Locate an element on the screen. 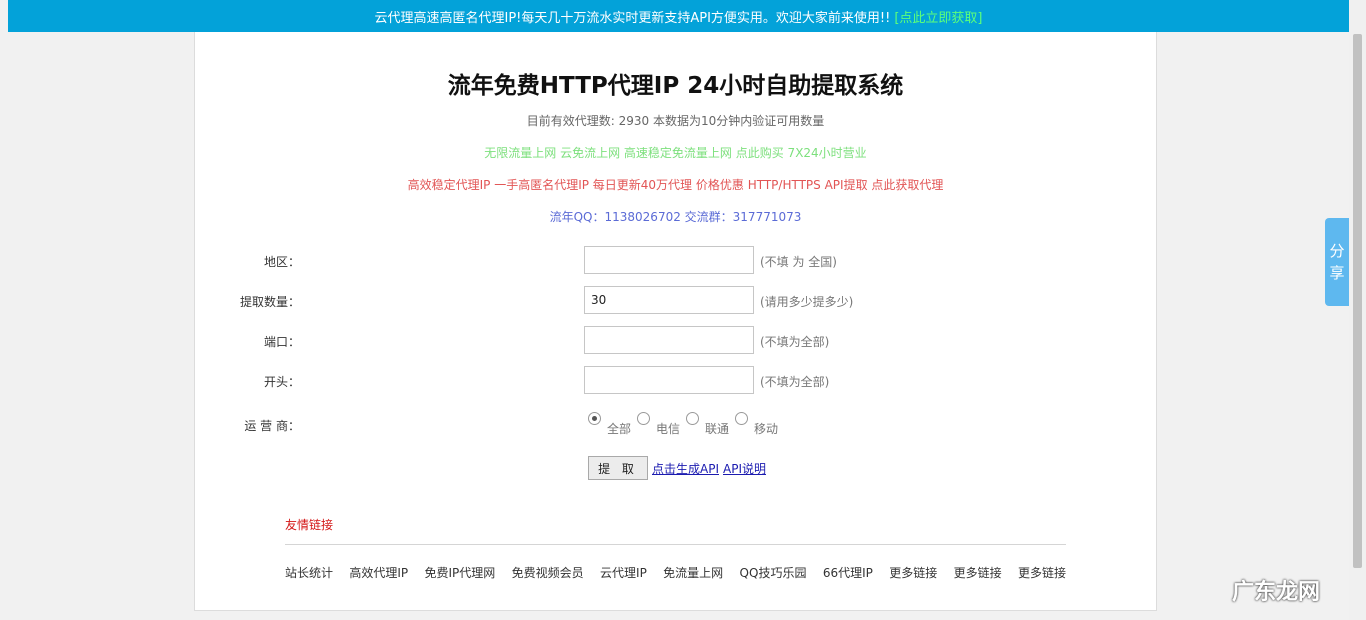 This screenshot has height=620, width=1366. share-button: 分 享 is located at coordinates (1337, 262).